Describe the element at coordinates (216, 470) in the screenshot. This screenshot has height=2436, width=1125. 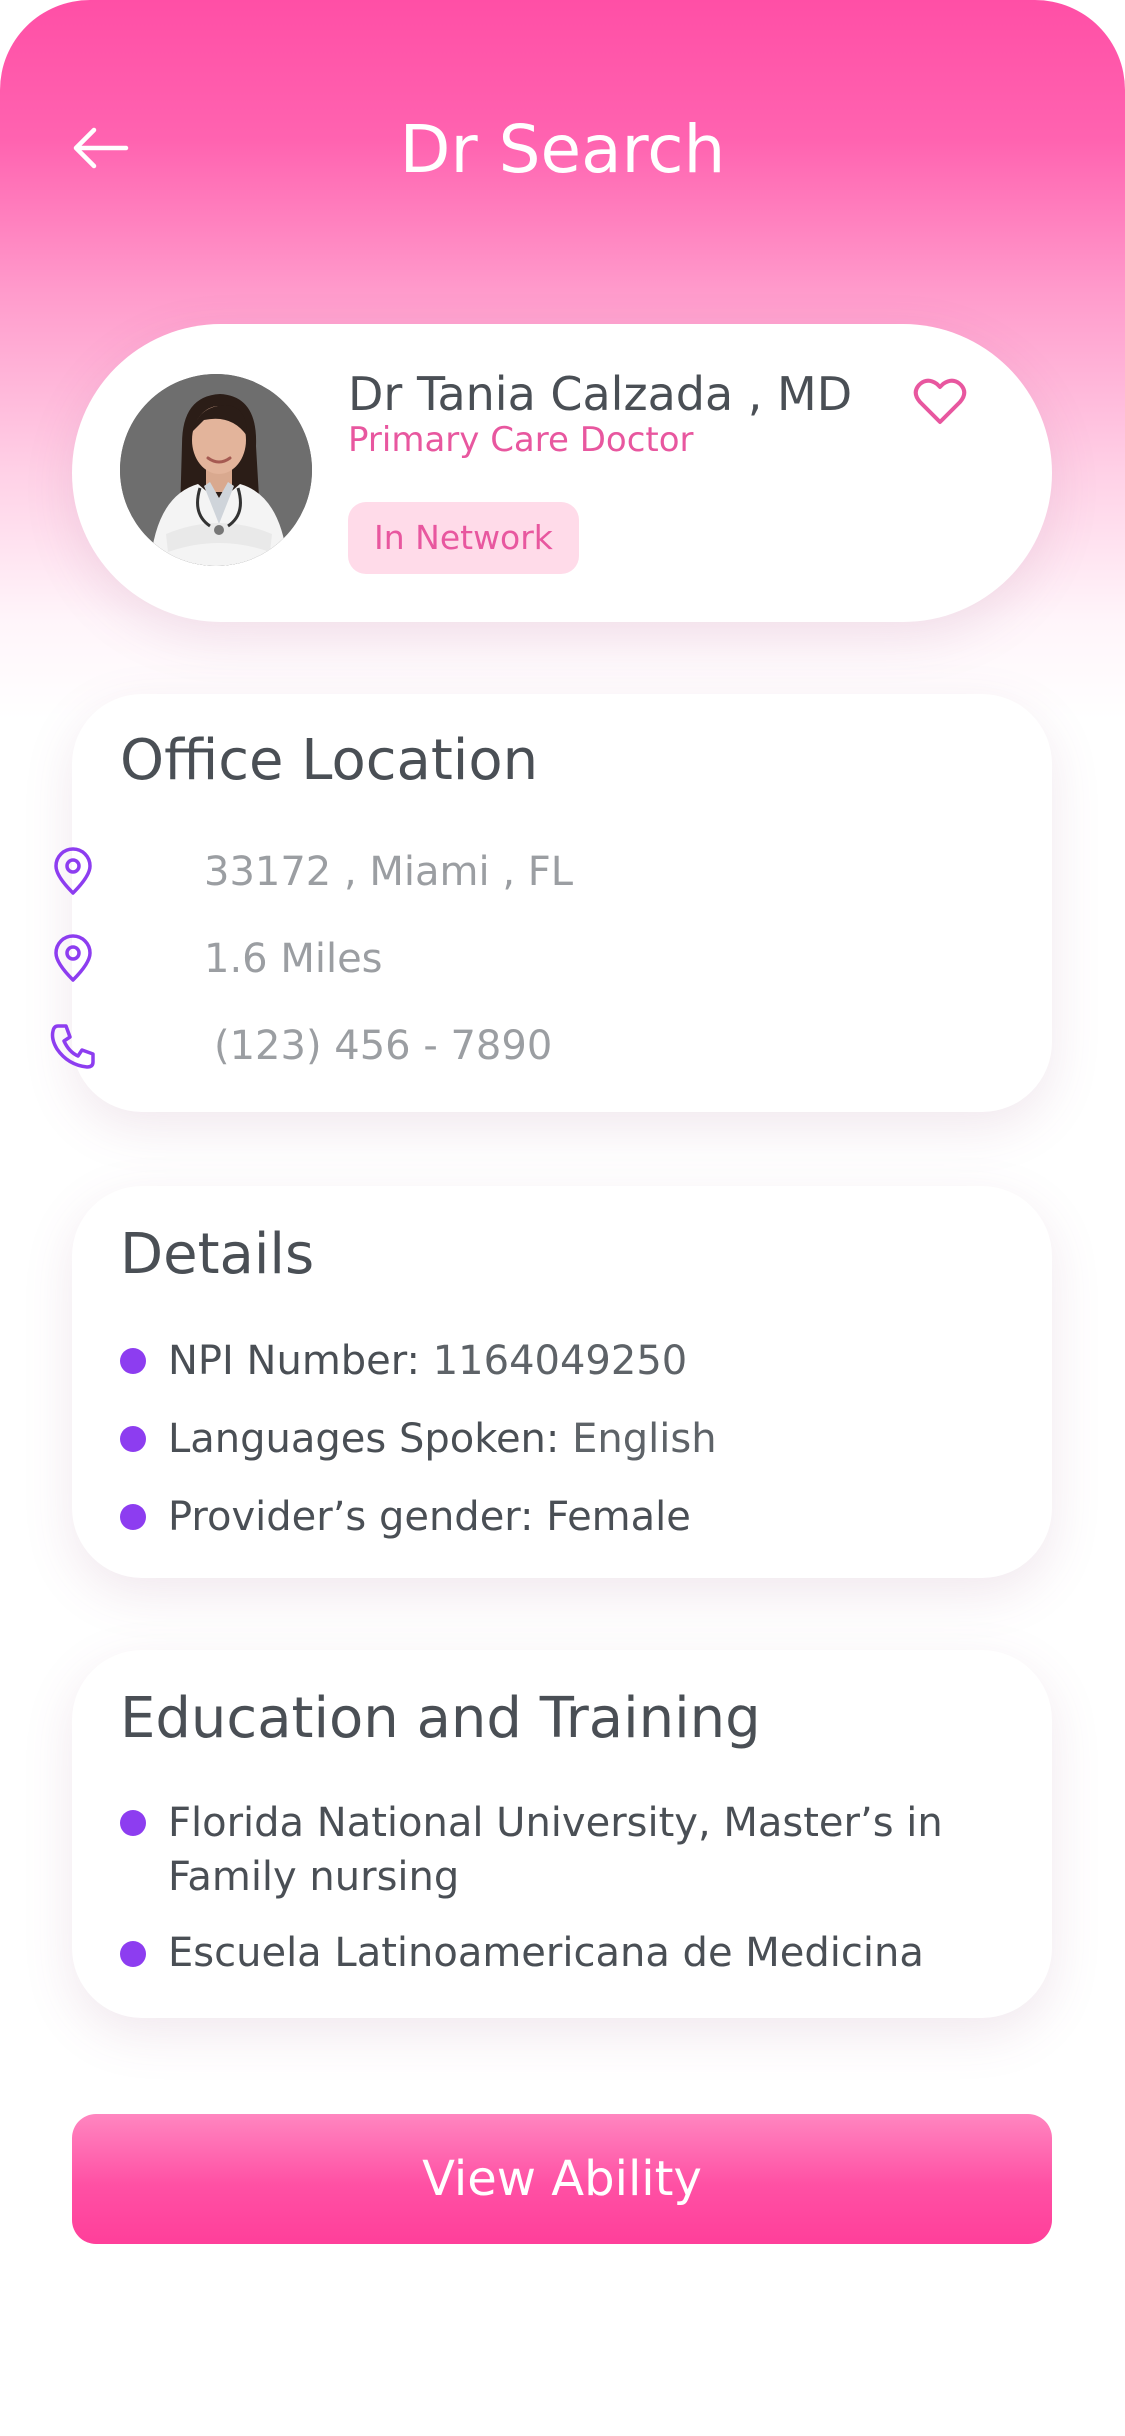
I see `doctor-avatar` at that location.